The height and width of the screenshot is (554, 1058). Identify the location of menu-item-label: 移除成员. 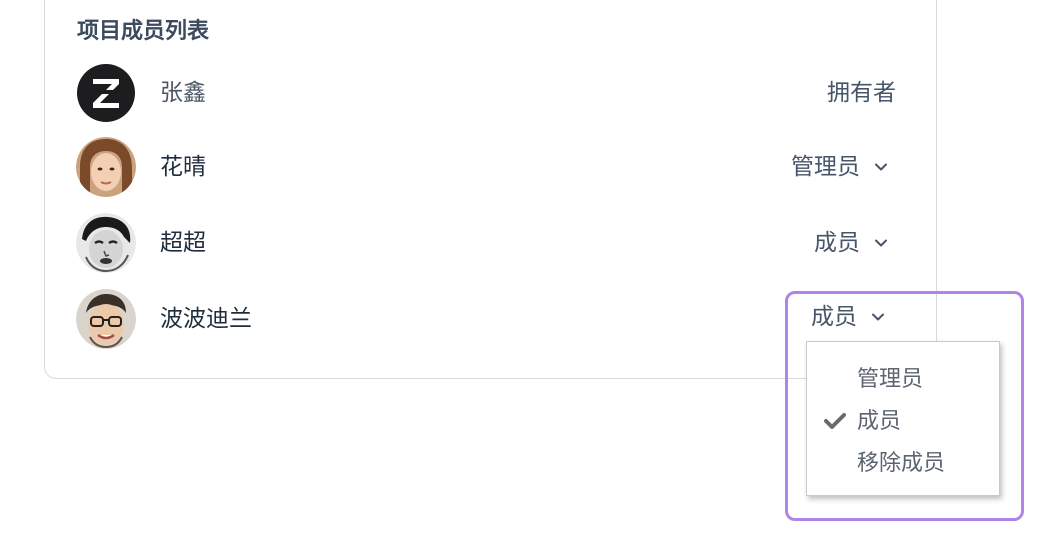
(901, 463).